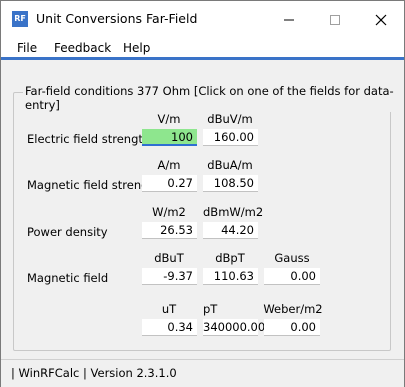  Describe the element at coordinates (27, 48) in the screenshot. I see `menu-file: File` at that location.